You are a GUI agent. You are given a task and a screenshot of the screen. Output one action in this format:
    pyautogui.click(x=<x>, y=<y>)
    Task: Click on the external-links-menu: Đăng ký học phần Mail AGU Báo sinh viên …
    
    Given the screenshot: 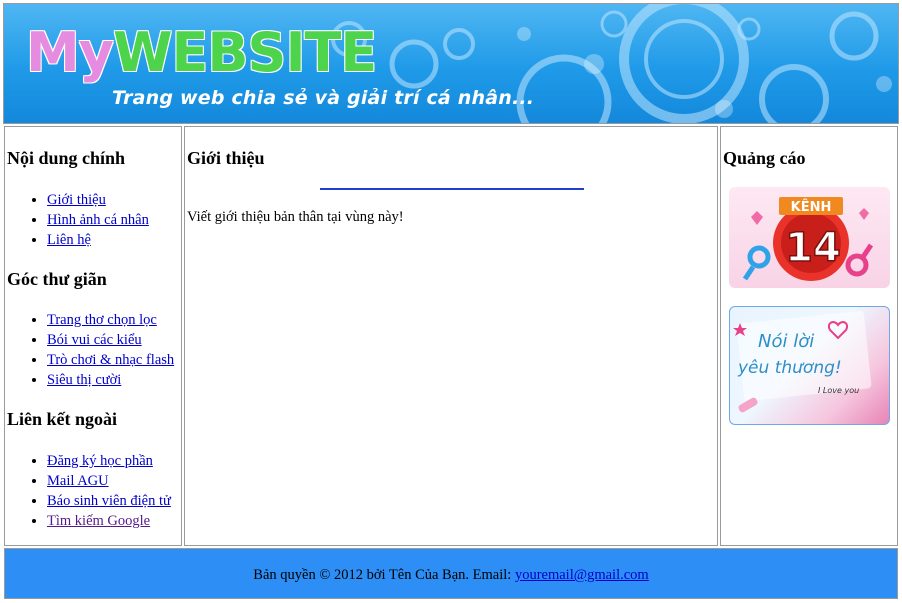 What is the action you would take?
    pyautogui.click(x=88, y=491)
    